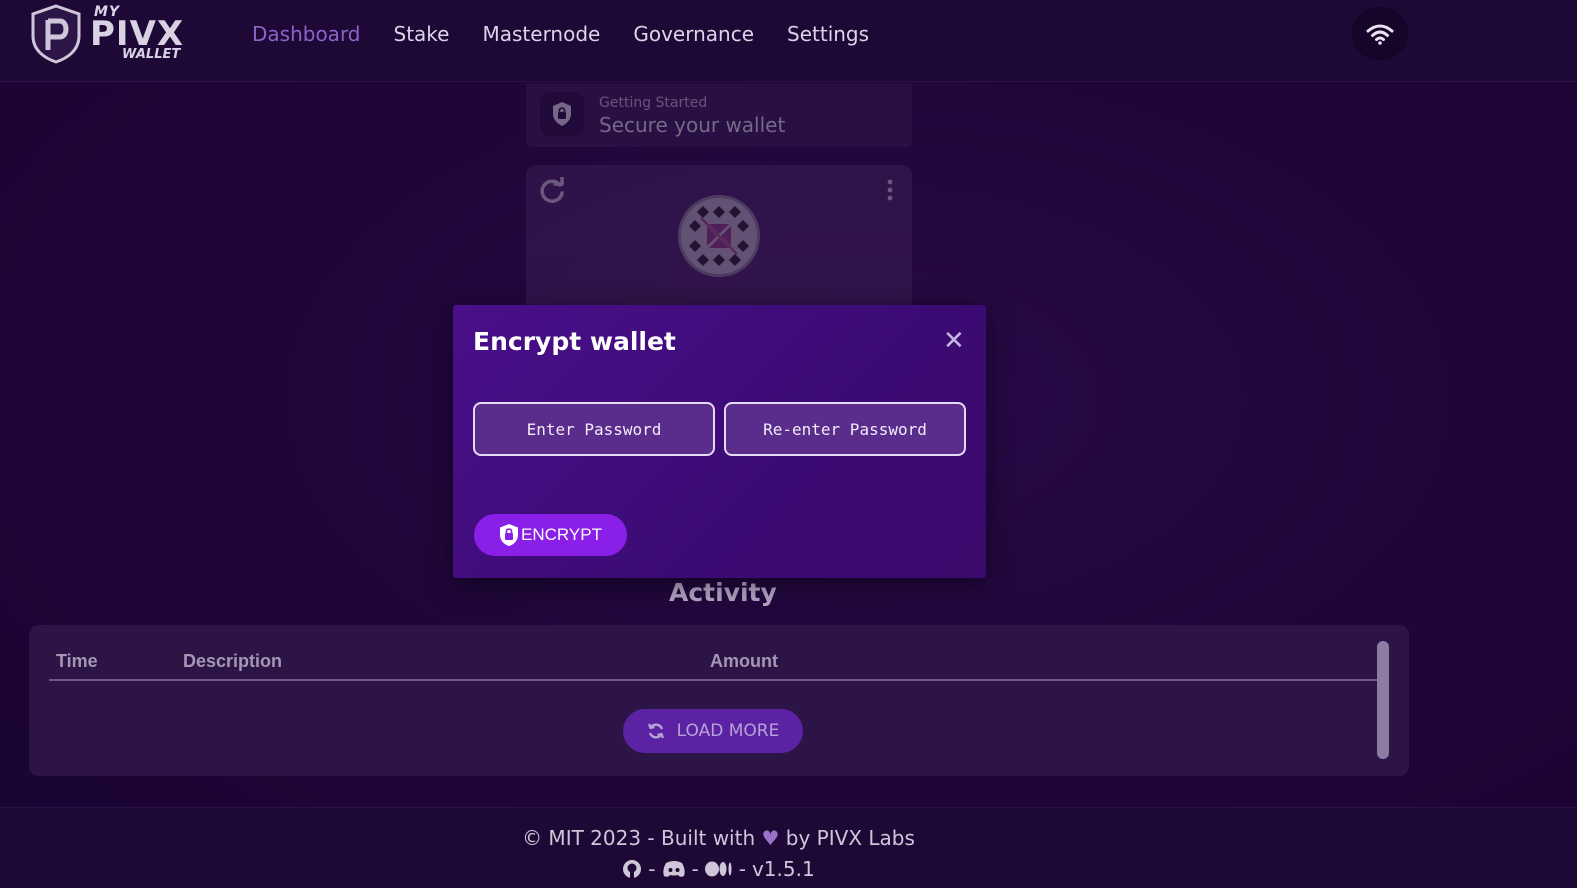  What do you see at coordinates (639, 838) in the screenshot?
I see `footer-license-text: © MIT 2023 - Built with` at bounding box center [639, 838].